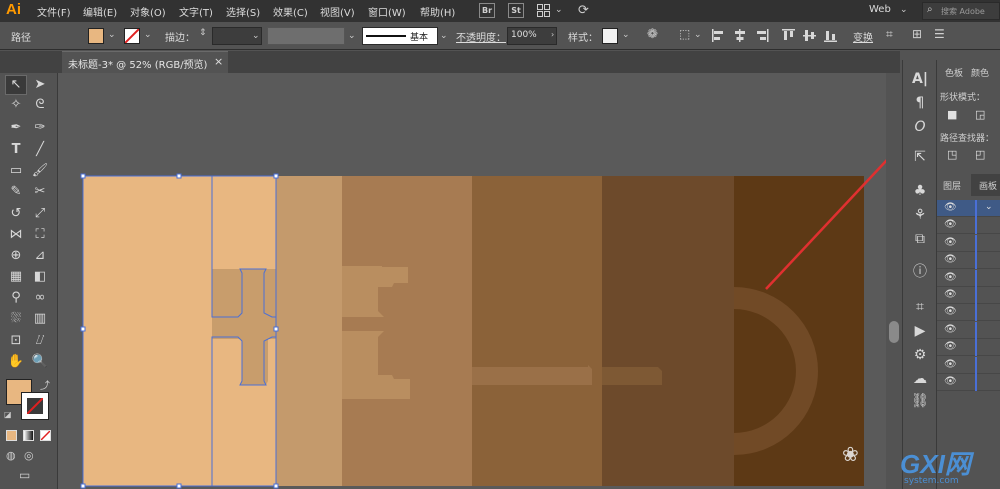 This screenshot has height=489, width=1000. What do you see at coordinates (40, 319) in the screenshot?
I see `column-graph-tool-icon: ▥` at bounding box center [40, 319].